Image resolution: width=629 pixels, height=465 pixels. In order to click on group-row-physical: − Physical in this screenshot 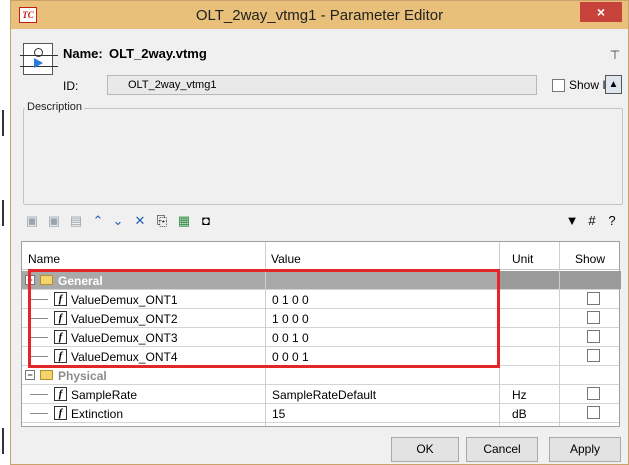, I will do `click(320, 375)`.